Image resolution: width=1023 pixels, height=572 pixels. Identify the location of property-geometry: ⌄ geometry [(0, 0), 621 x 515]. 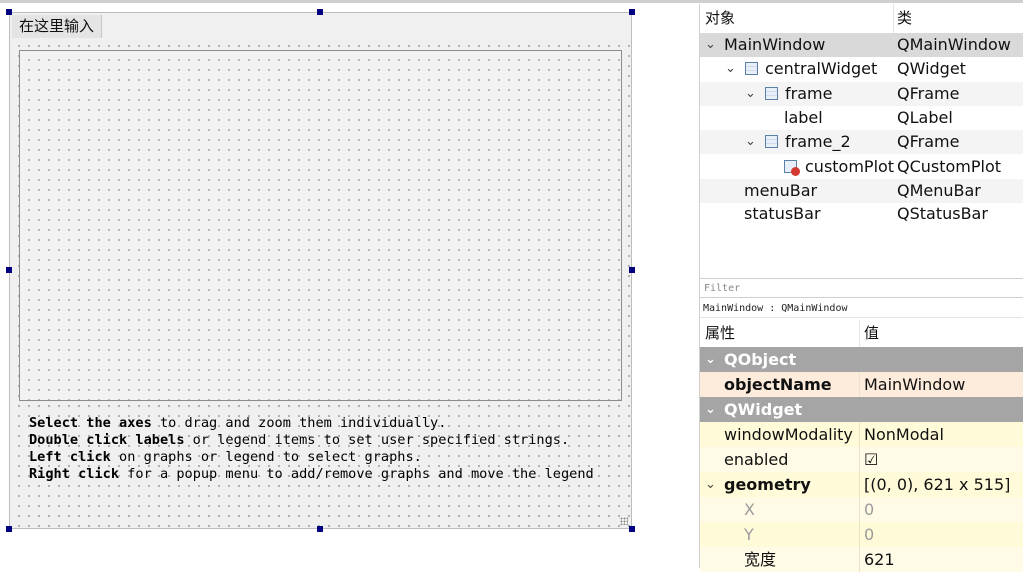
(861, 484).